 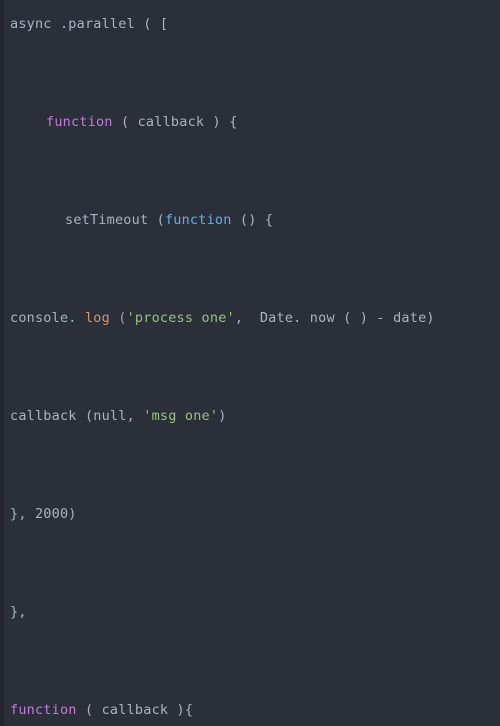 I want to click on code-token: }, 2000), so click(x=43, y=514).